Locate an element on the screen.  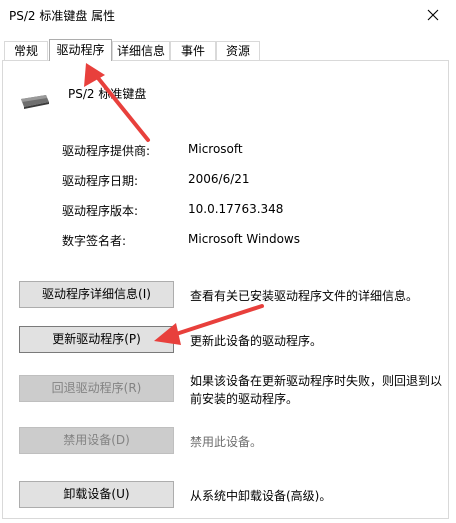
driver-details-description: 查看有关已安装驱动程序文件的详细信息。 is located at coordinates (304, 296).